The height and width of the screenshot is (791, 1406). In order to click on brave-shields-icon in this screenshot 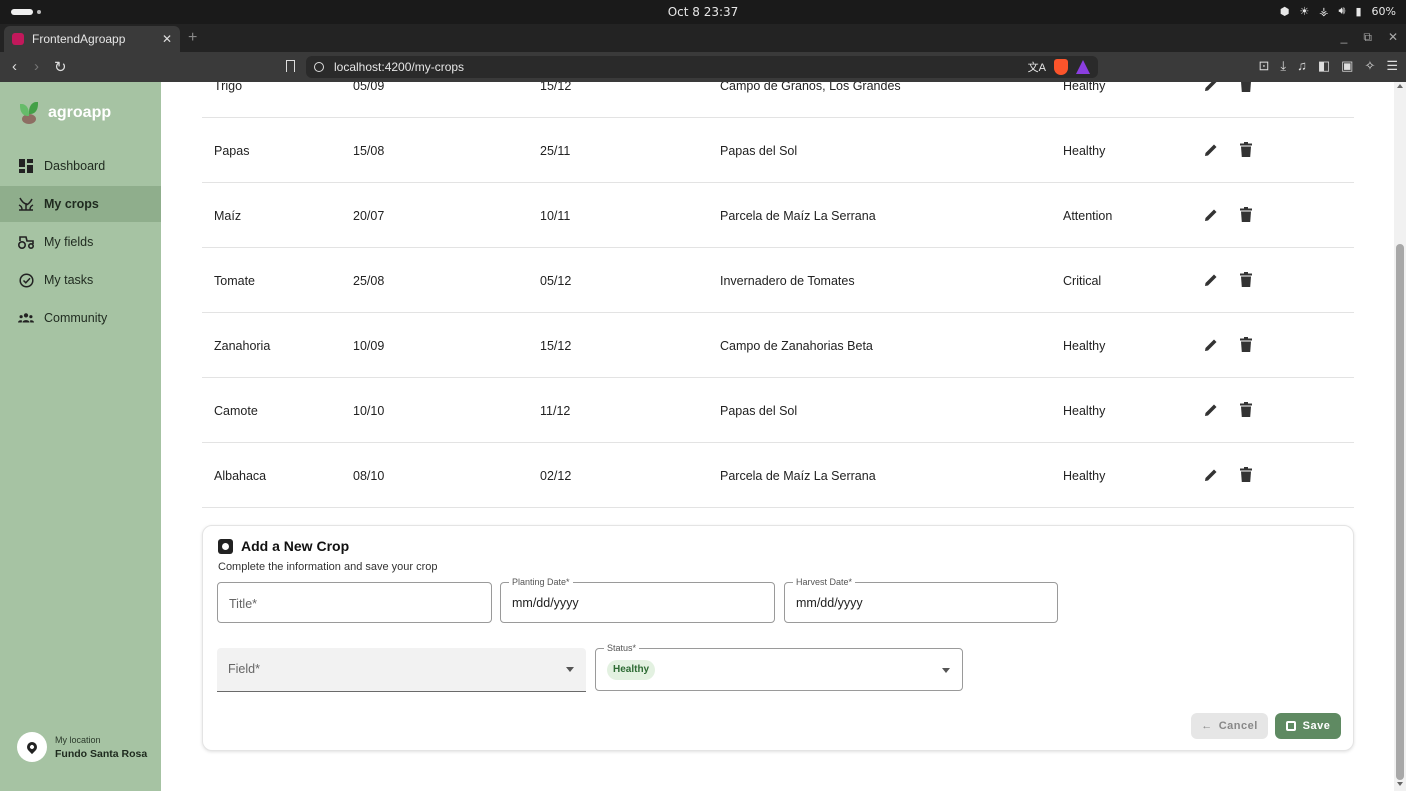, I will do `click(1061, 67)`.